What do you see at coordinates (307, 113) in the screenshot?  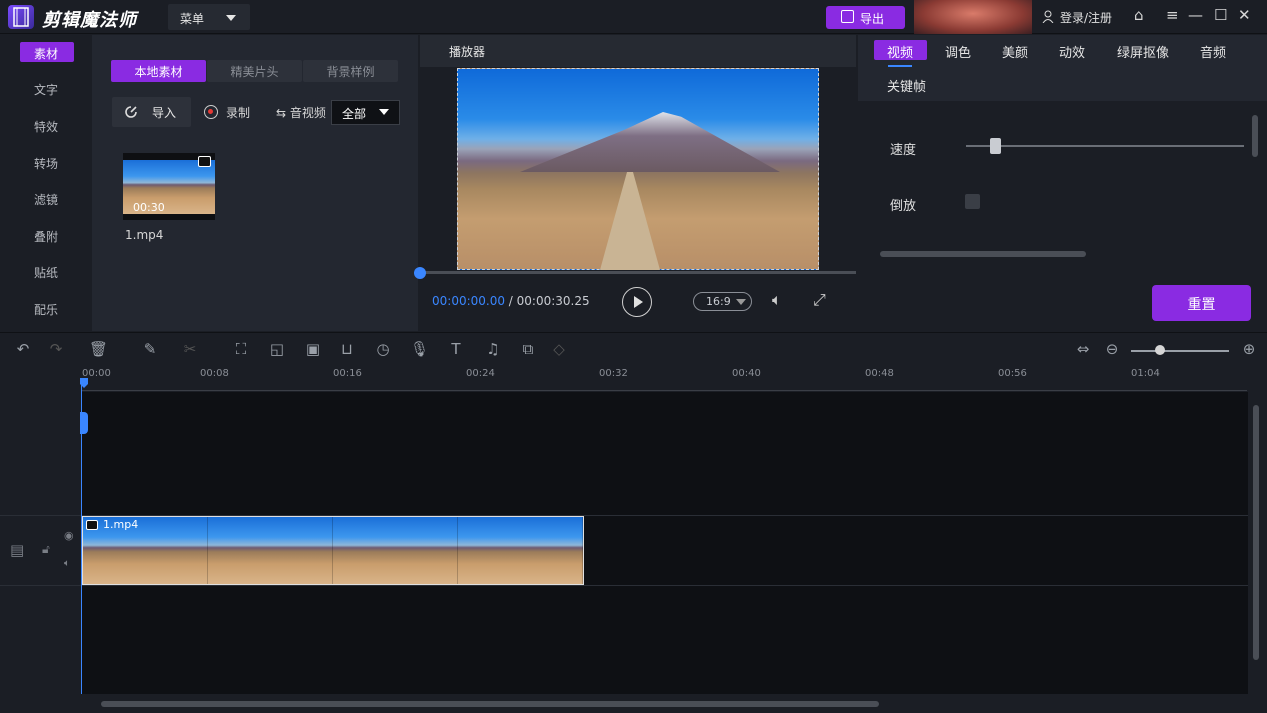 I see `av-label: 音视频` at bounding box center [307, 113].